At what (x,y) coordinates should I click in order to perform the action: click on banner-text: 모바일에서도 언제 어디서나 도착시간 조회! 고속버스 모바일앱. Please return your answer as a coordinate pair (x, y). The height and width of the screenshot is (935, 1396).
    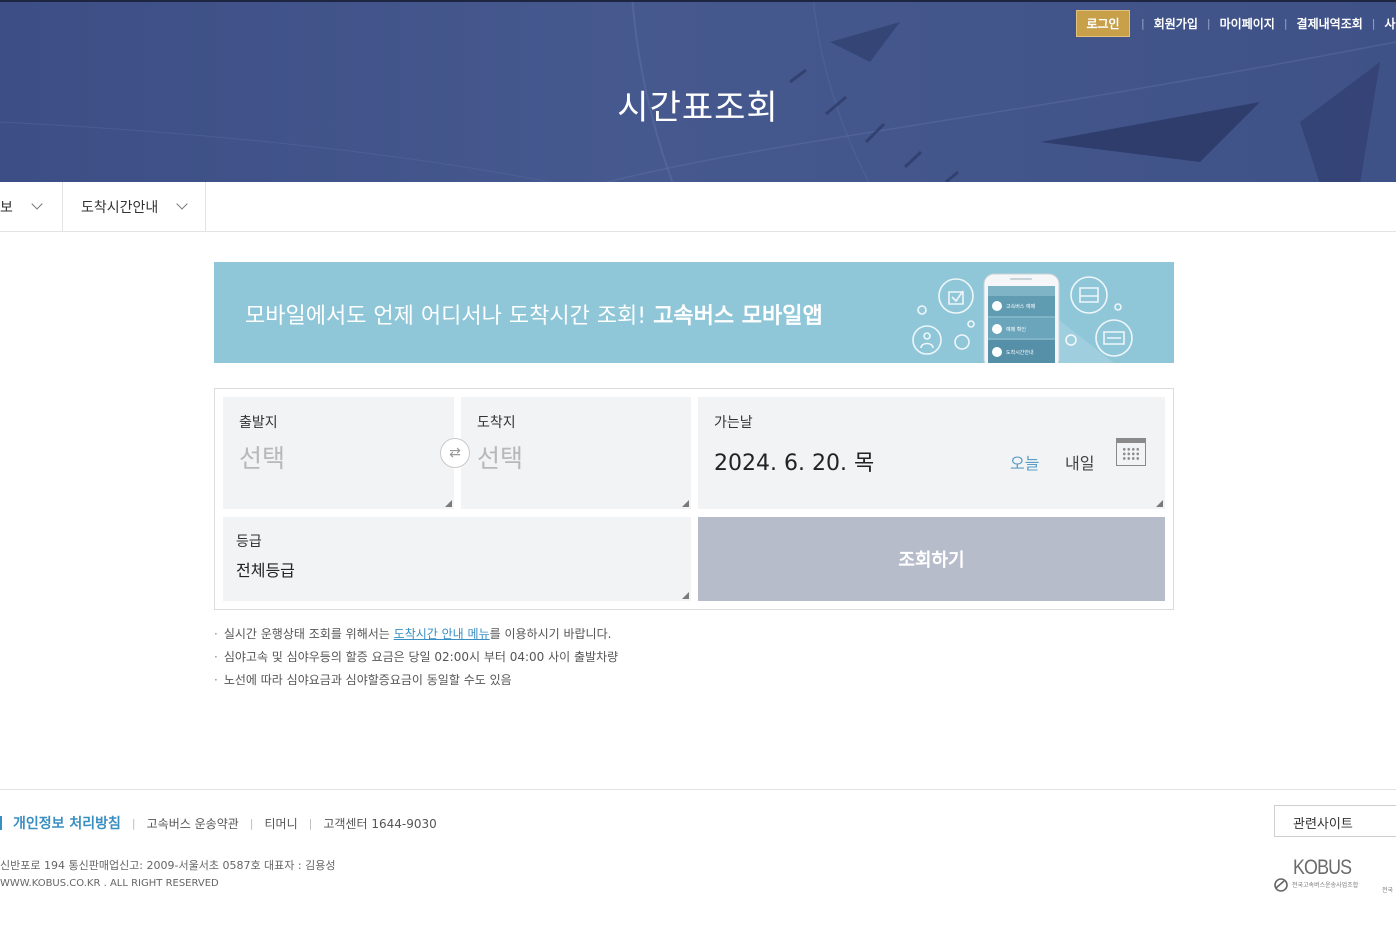
    Looking at the image, I should click on (534, 314).